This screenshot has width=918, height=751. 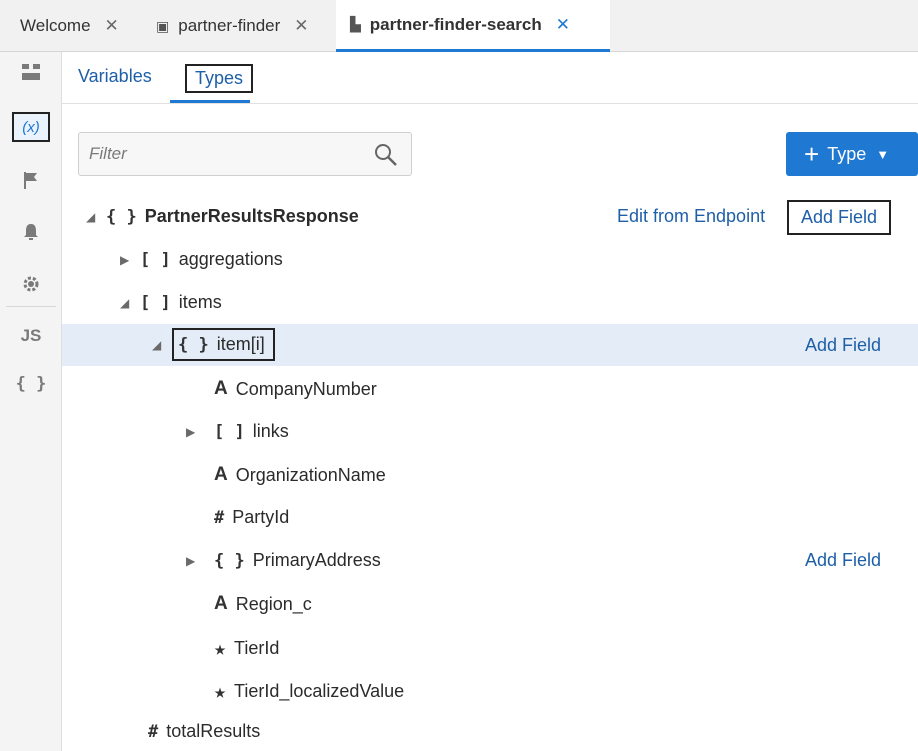 What do you see at coordinates (490, 648) in the screenshot?
I see `tree-row-tier-id: ★ TierId` at bounding box center [490, 648].